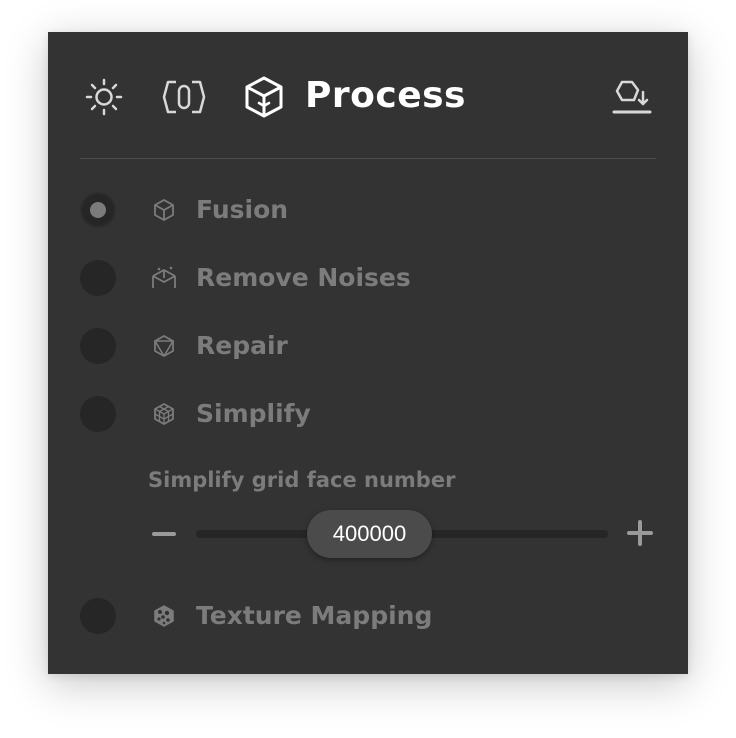  I want to click on radio-texture-mapping, so click(98, 616).